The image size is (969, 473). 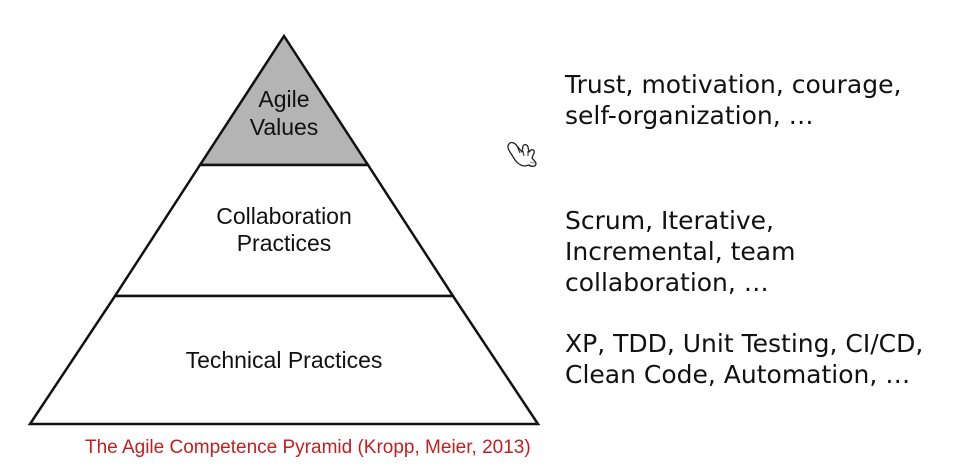 I want to click on pyramid-top-label-line-2: Values, so click(x=284, y=127).